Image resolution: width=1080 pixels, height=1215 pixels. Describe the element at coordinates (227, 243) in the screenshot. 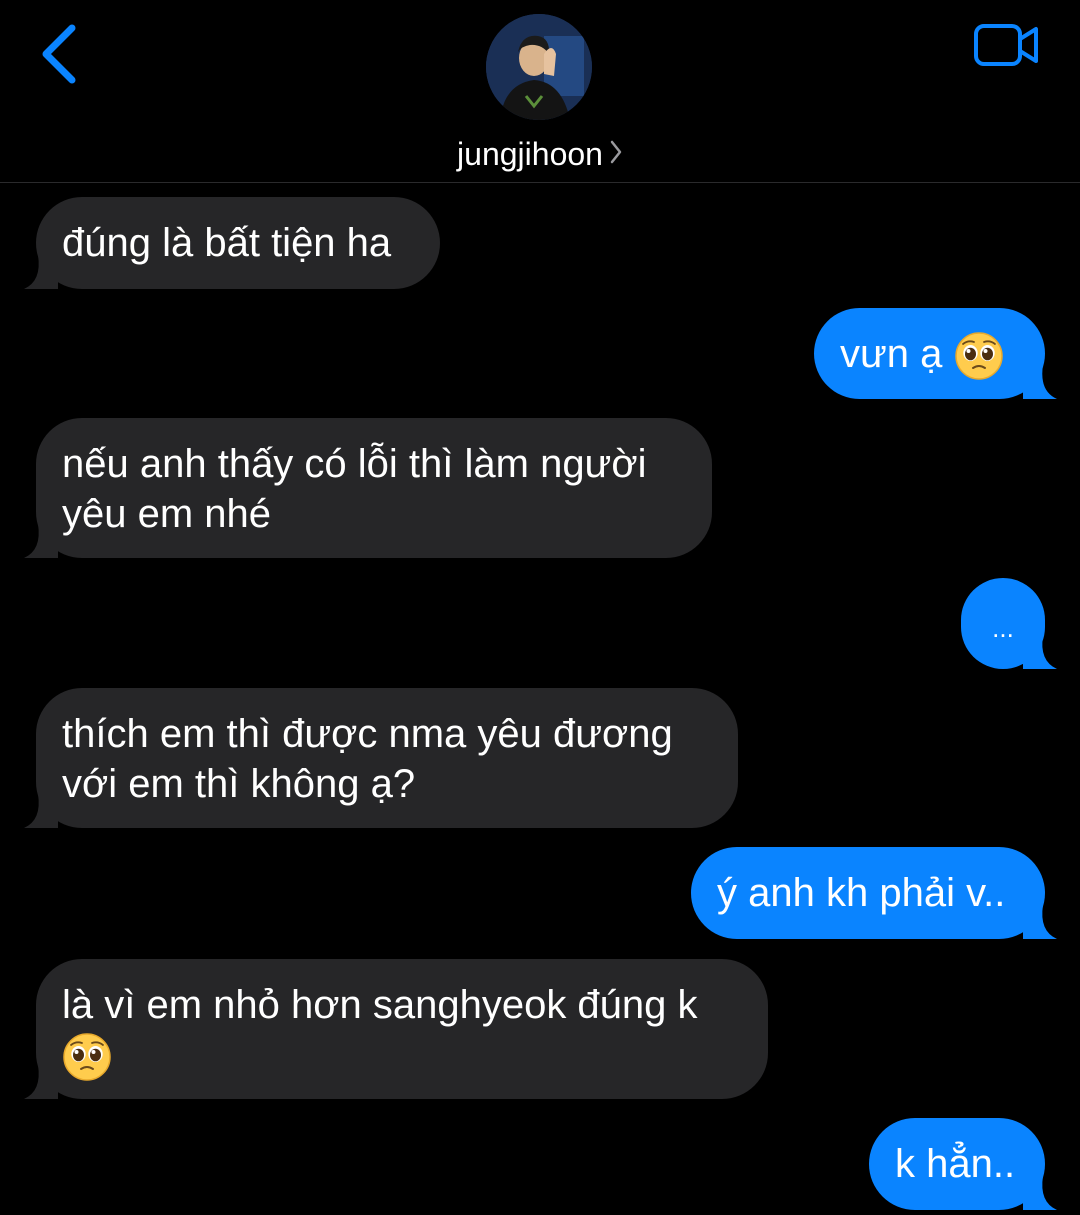

I see `message-text: đúng là bất tiện ha` at that location.